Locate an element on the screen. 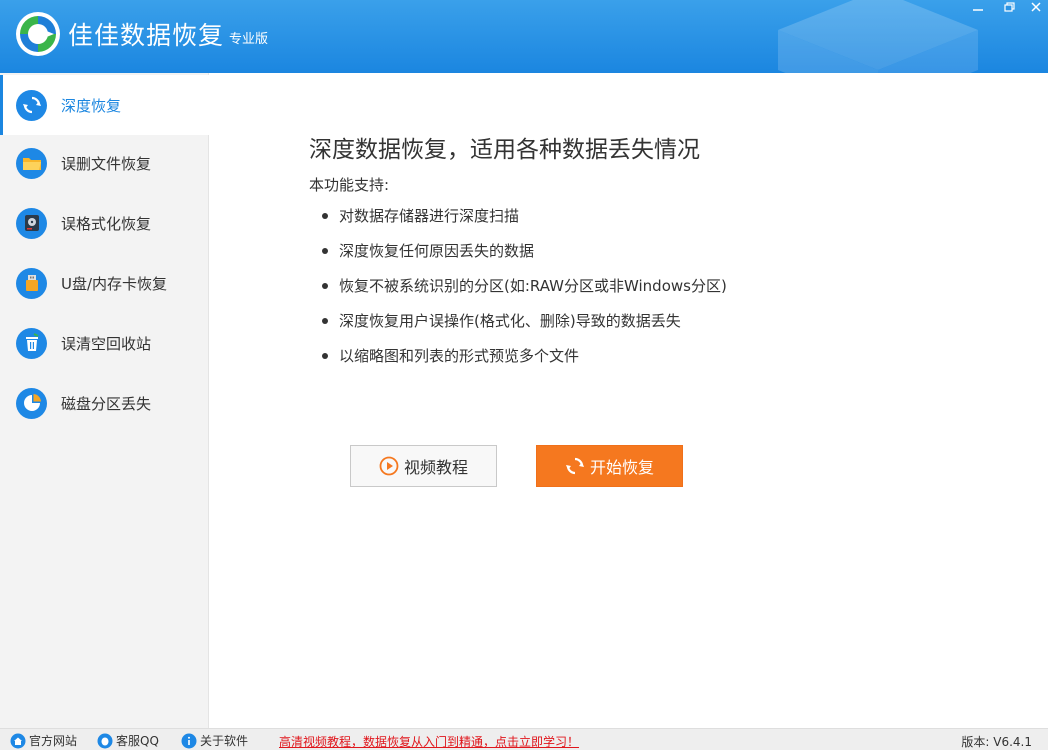  feature-intro: 本功能支持: is located at coordinates (349, 185).